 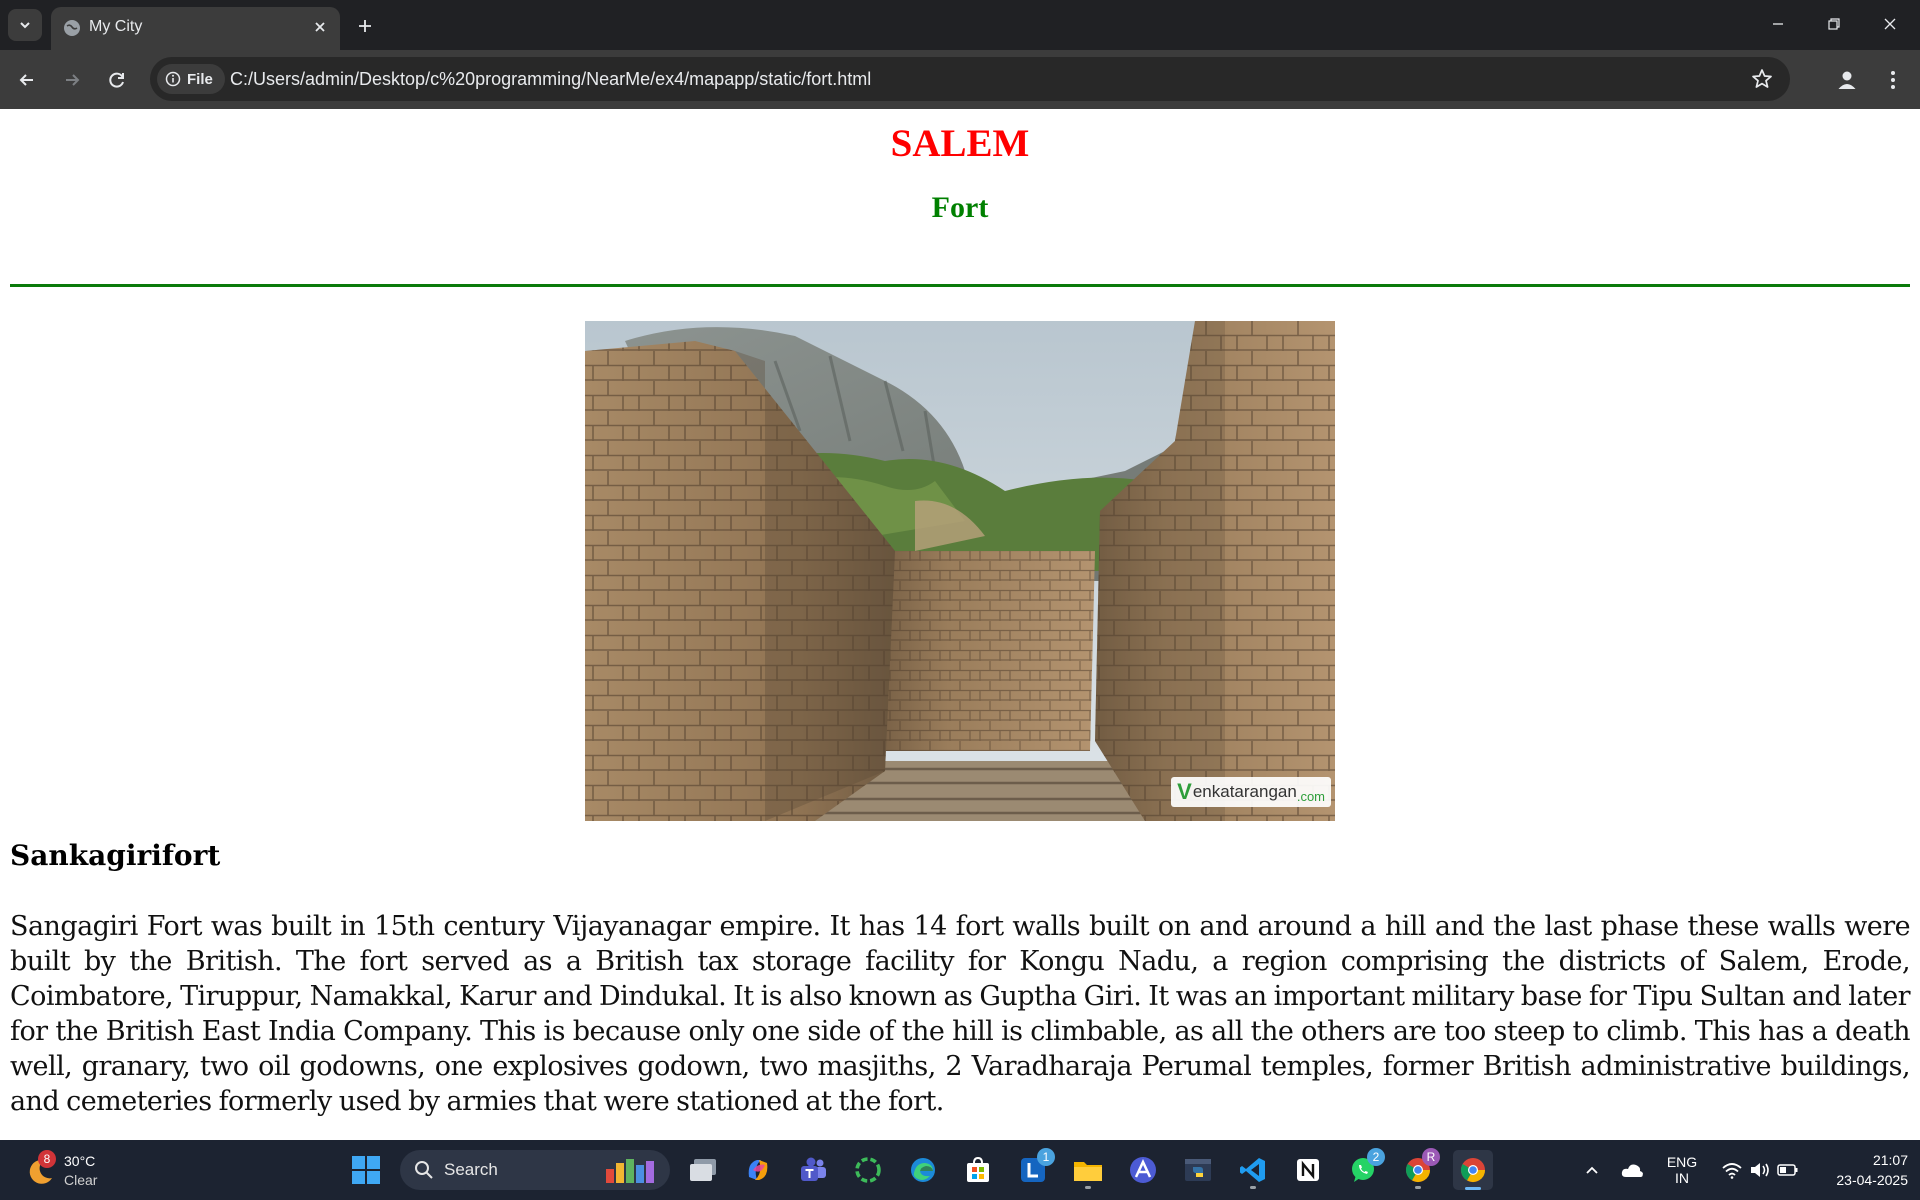 I want to click on taskbar-notion, so click(x=1308, y=1170).